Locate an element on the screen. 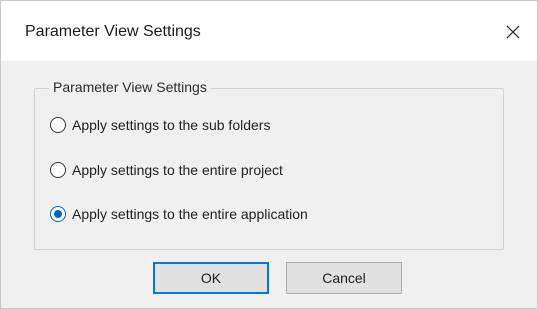 The height and width of the screenshot is (309, 538). option-label-sub-folders: Apply settings to the sub folders is located at coordinates (171, 125).